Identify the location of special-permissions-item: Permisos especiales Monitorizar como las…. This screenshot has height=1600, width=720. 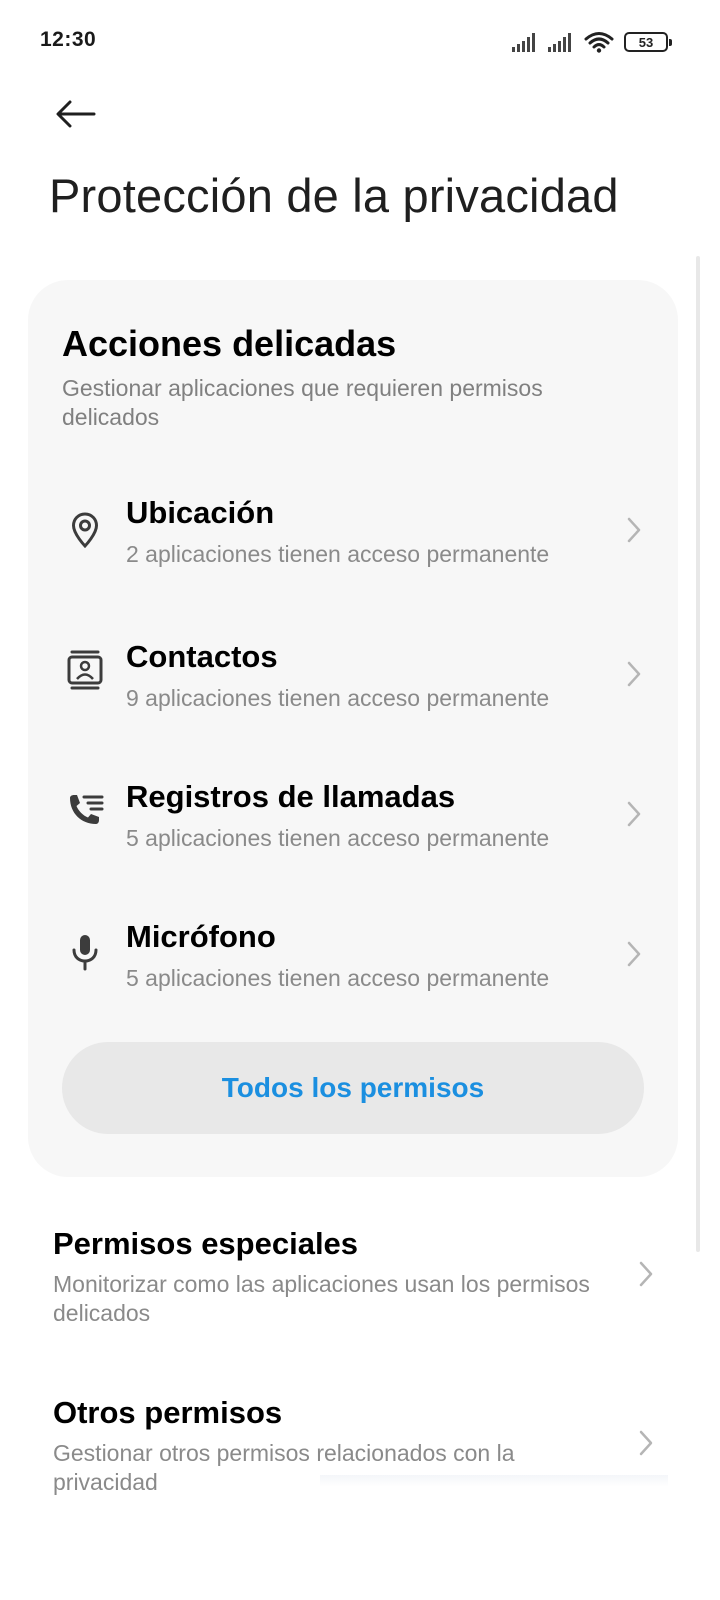
(360, 1291).